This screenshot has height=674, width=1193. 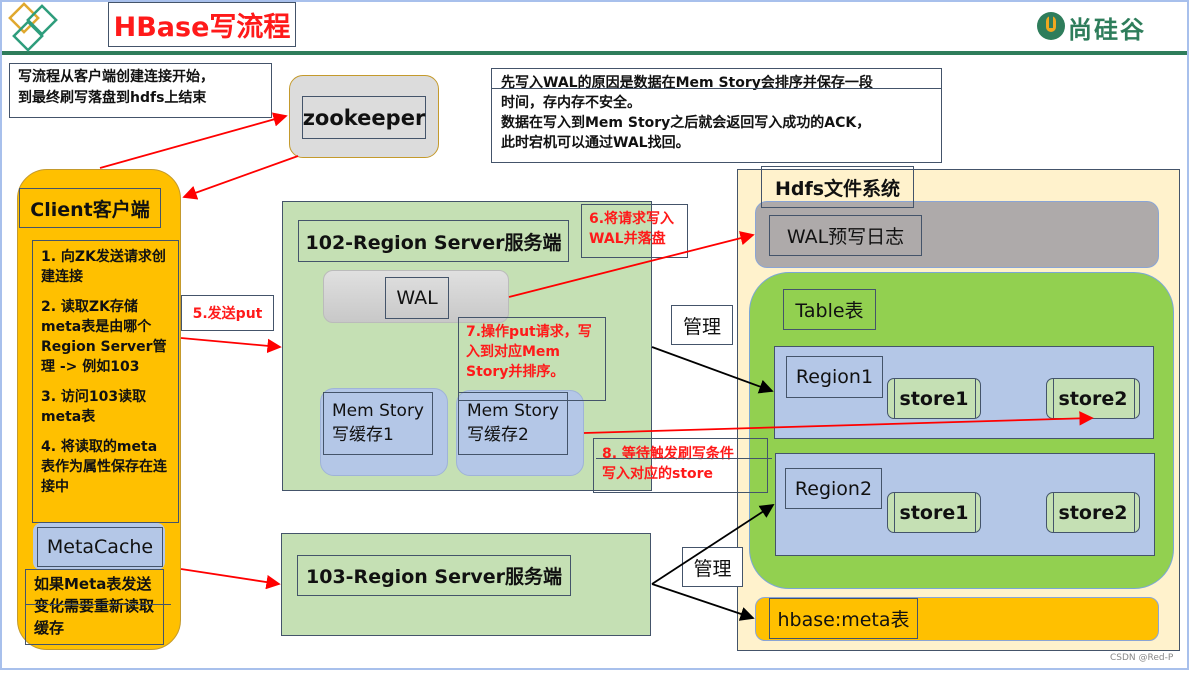 I want to click on region-server-102-title: 102-Region Server服务端, so click(x=433, y=241).